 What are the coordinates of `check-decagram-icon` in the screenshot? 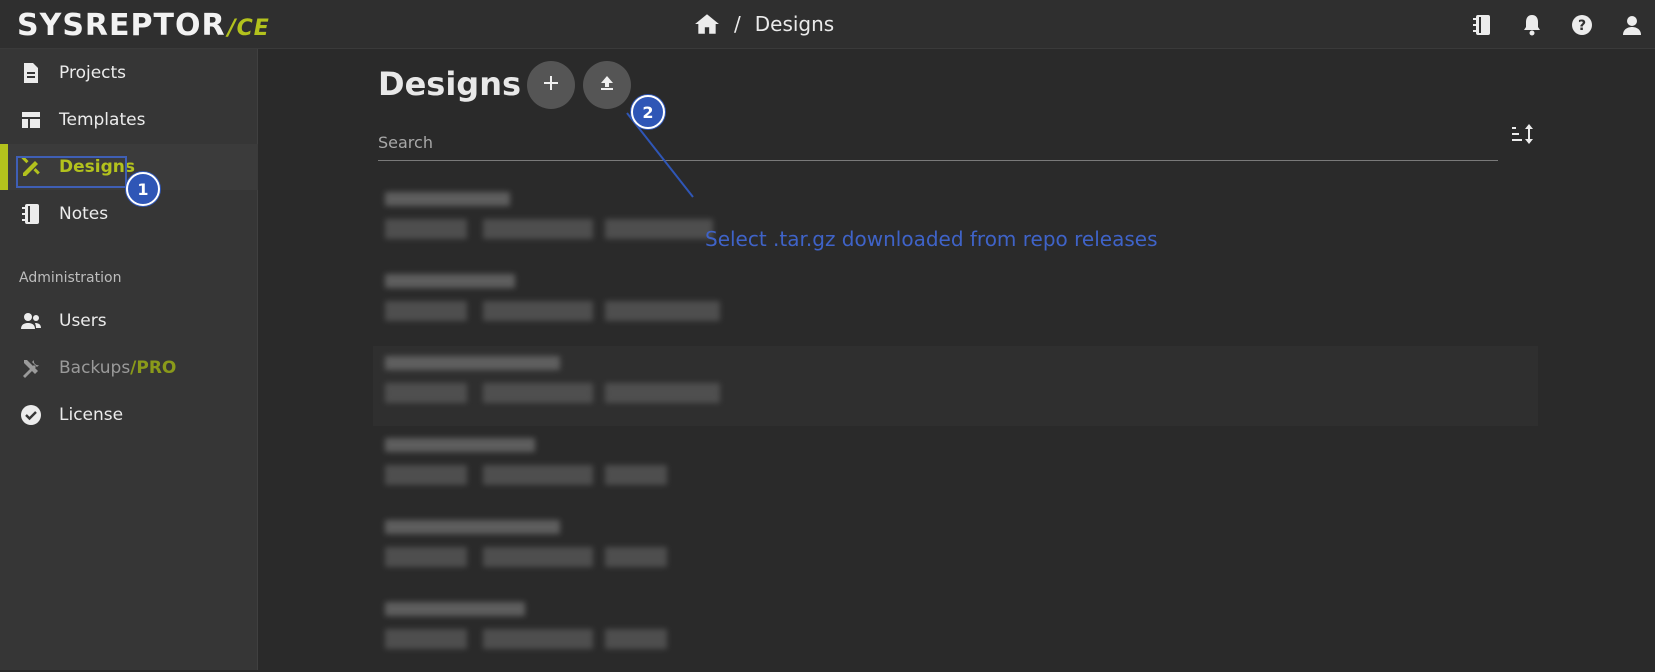 It's located at (31, 415).